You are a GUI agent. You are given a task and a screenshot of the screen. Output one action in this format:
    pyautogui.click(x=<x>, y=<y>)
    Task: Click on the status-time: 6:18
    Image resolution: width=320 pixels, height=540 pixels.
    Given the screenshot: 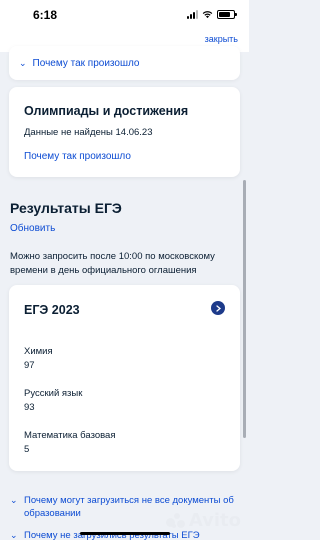 What is the action you would take?
    pyautogui.click(x=45, y=15)
    